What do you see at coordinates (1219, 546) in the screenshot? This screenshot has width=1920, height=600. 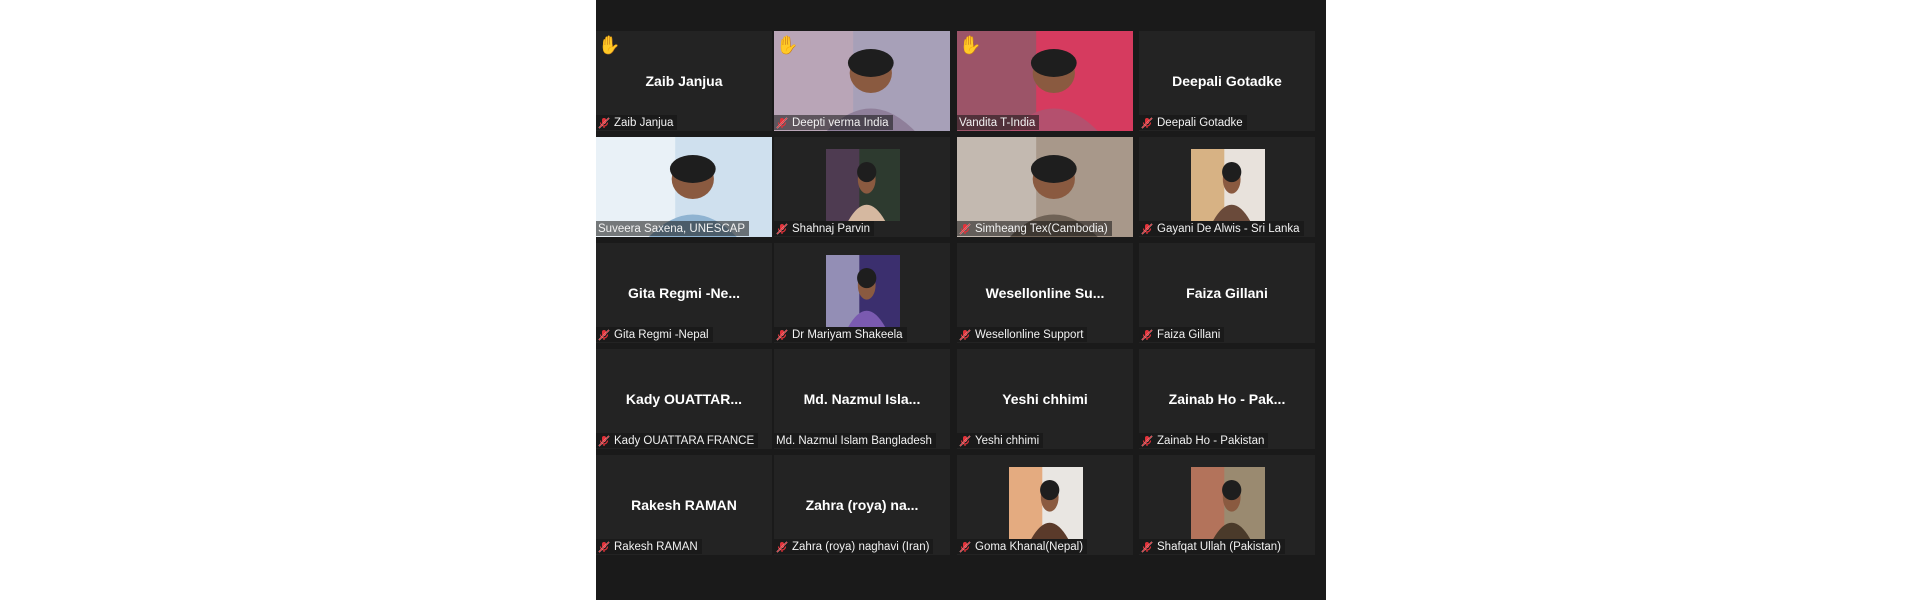 I see `participant-name: Shafqat Ullah (Pakistan)` at bounding box center [1219, 546].